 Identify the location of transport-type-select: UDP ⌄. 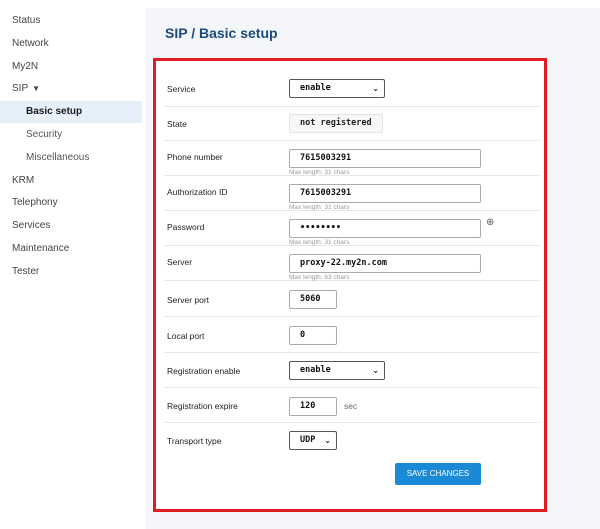
(313, 440).